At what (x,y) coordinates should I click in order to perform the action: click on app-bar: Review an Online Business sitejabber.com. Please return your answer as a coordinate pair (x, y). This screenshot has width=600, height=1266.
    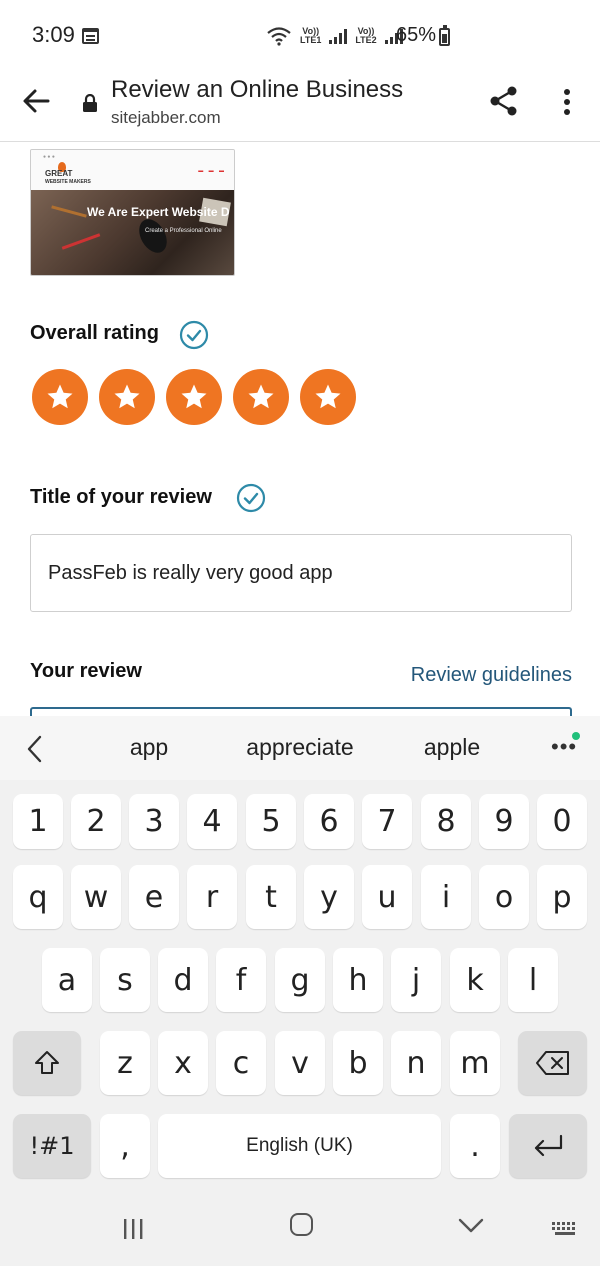
    Looking at the image, I should click on (300, 106).